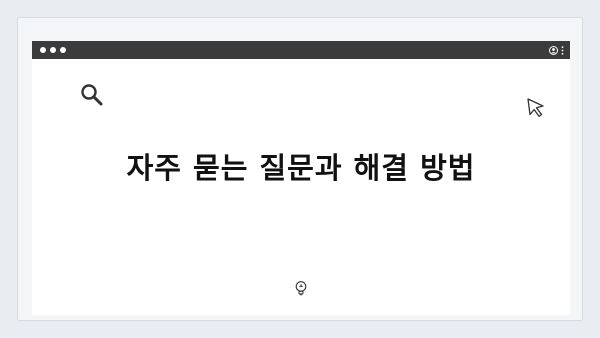 Image resolution: width=600 pixels, height=338 pixels. I want to click on search-icon, so click(92, 97).